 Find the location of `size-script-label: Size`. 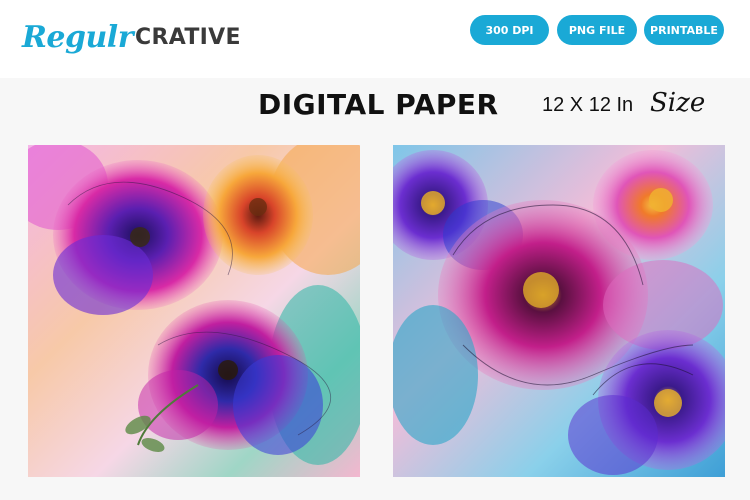

size-script-label: Size is located at coordinates (678, 103).